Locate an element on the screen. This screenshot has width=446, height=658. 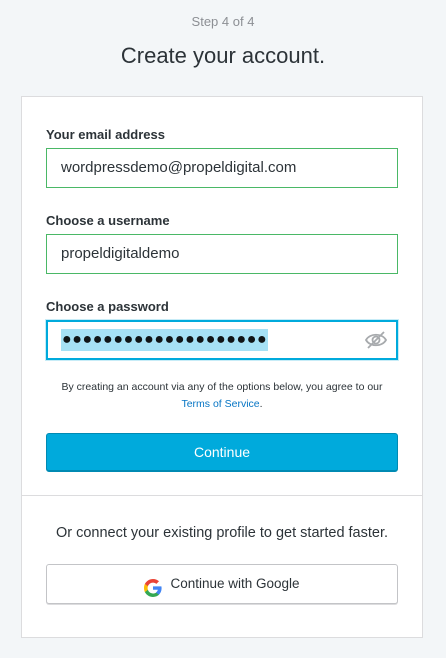
continue-with-google-button: Continue with Google is located at coordinates (222, 584).